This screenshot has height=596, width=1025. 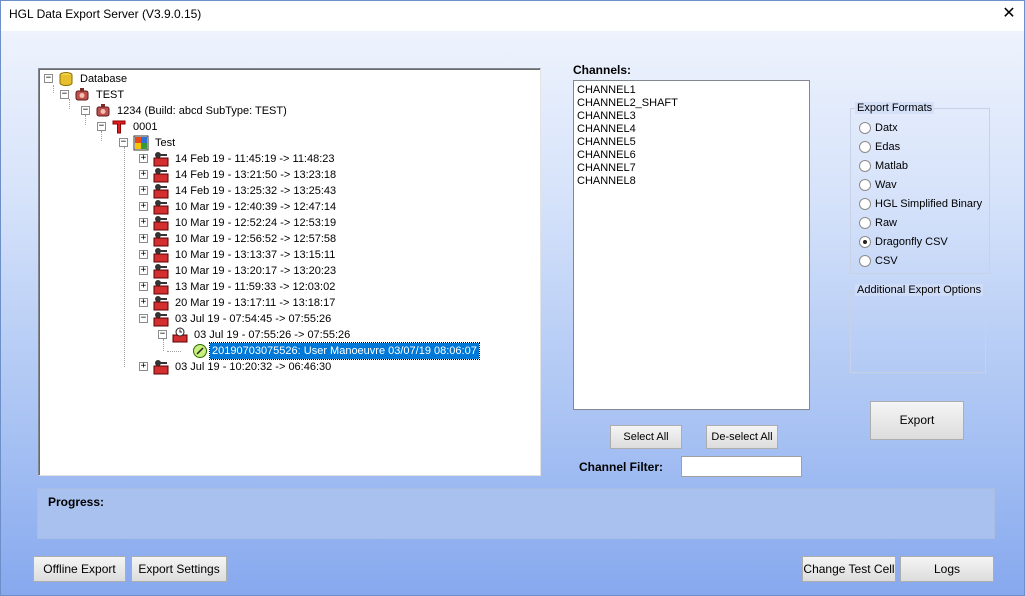 I want to click on tree-node-session: + 10 Mar 19 - 13:20:17 -> 13:20:23, so click(x=289, y=271).